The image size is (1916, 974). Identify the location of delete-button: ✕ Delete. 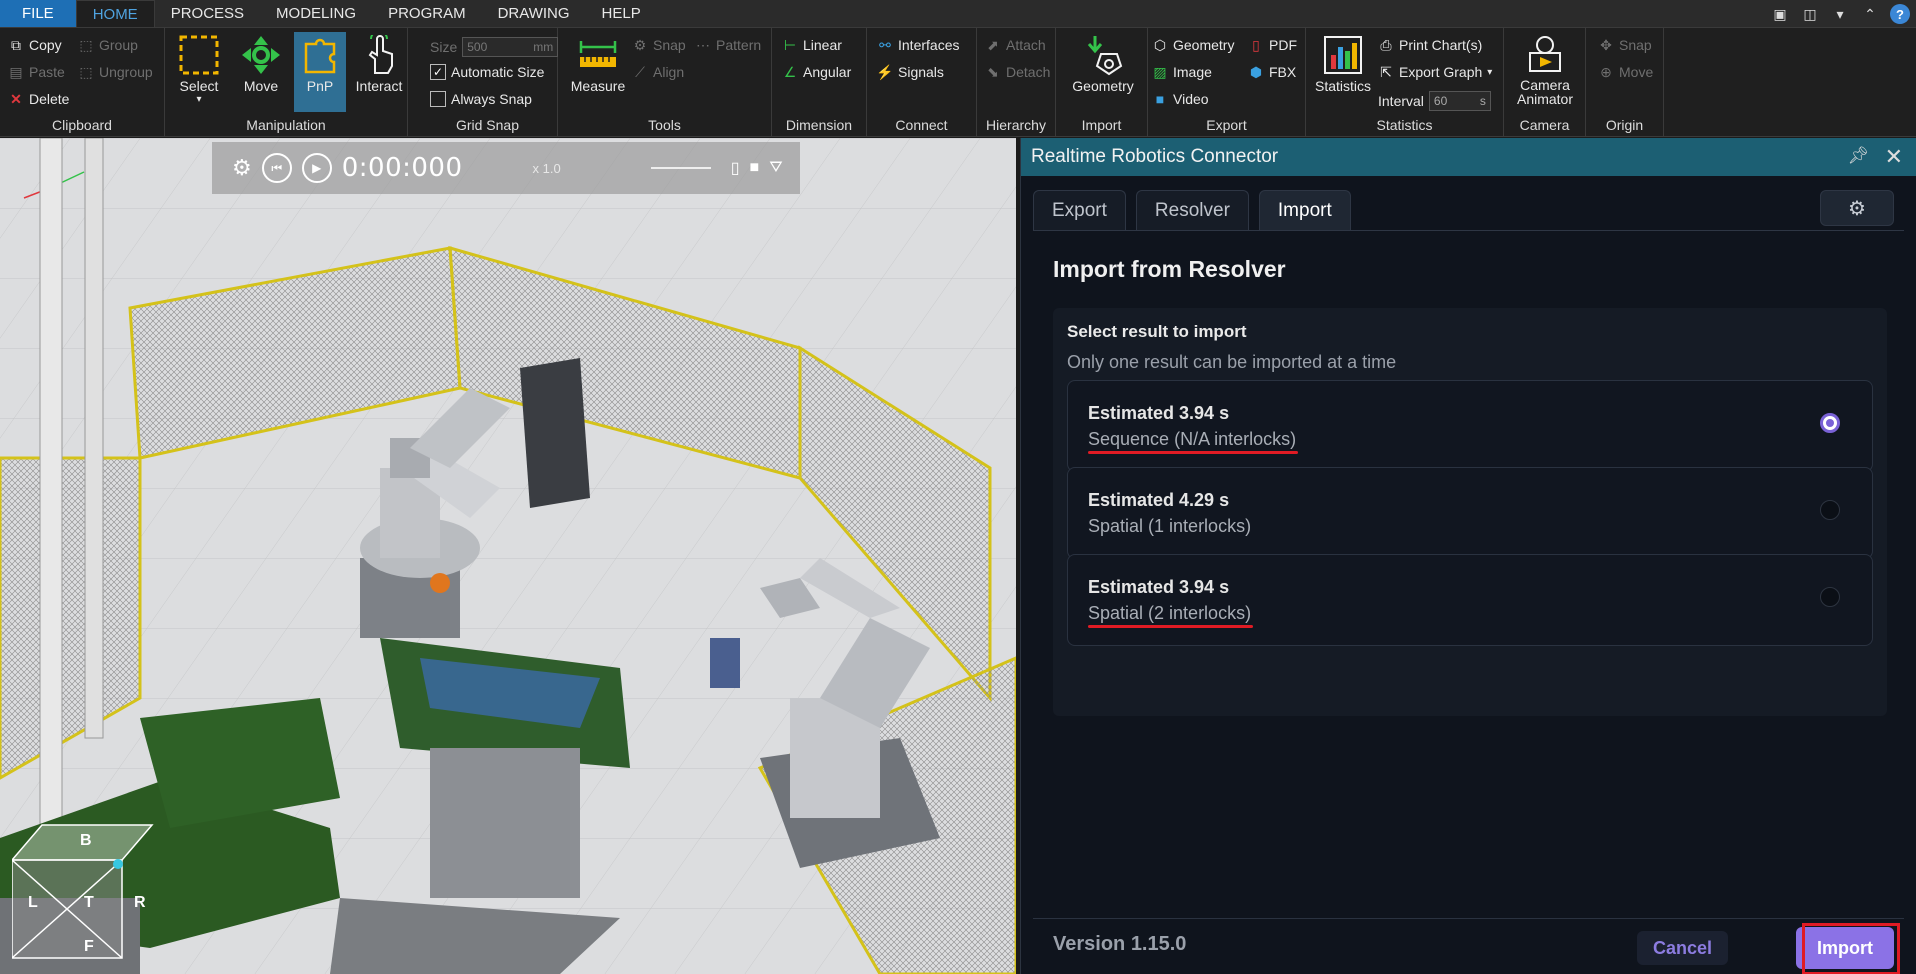
(39, 99).